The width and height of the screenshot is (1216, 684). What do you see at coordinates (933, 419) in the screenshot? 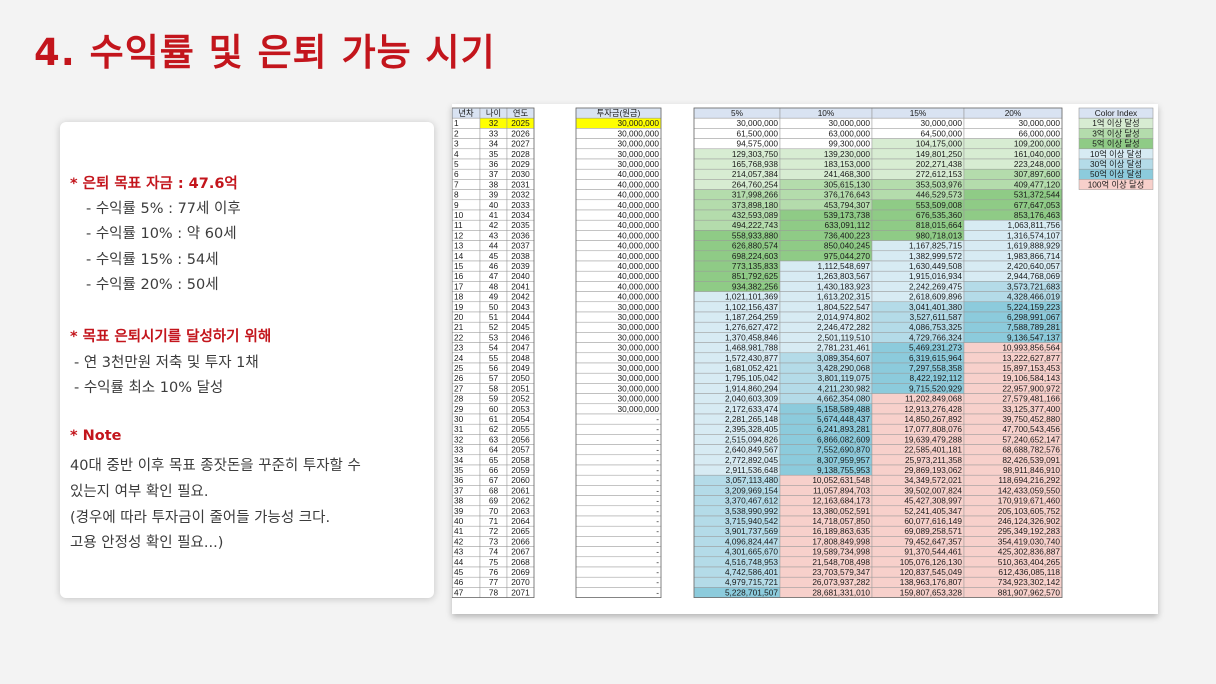
I see `cell-value: 14,850,267,892` at bounding box center [933, 419].